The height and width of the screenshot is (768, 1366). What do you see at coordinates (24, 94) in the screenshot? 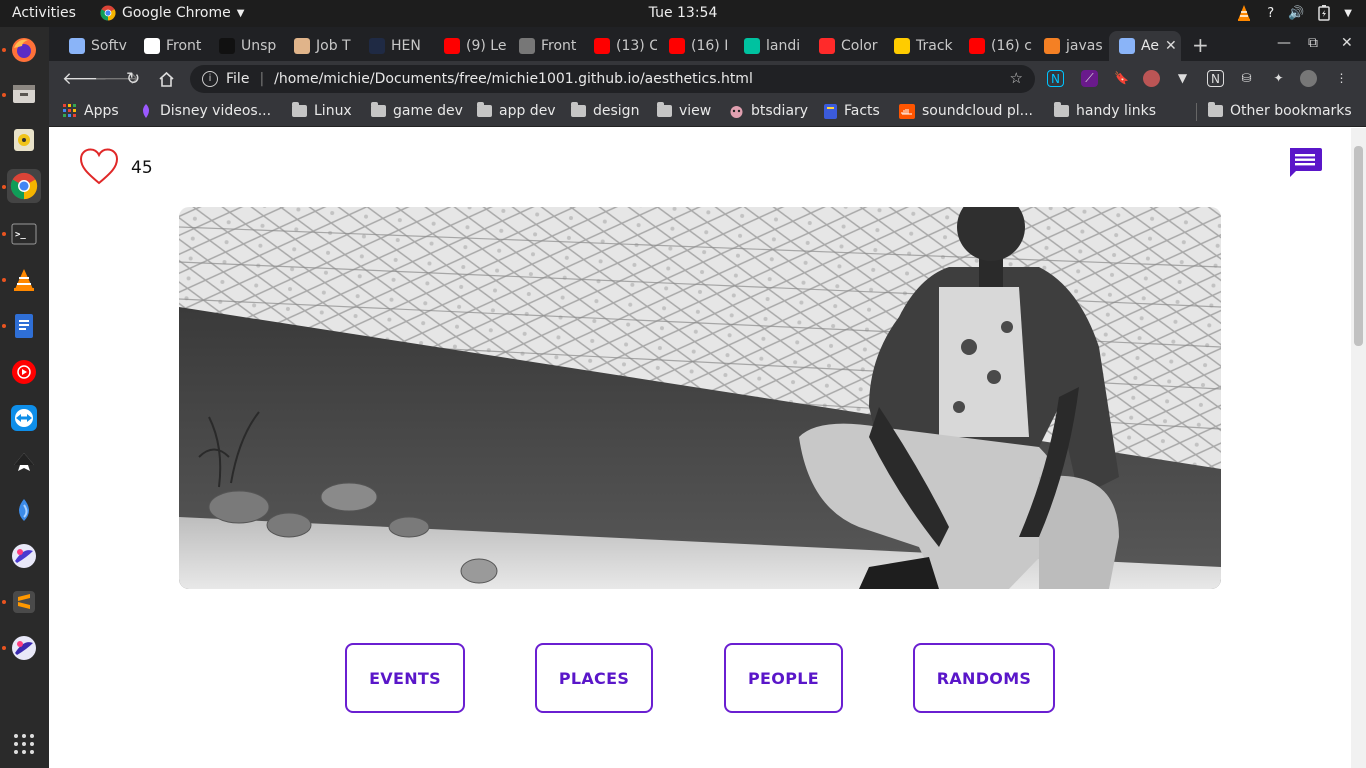
I see `files-icon` at bounding box center [24, 94].